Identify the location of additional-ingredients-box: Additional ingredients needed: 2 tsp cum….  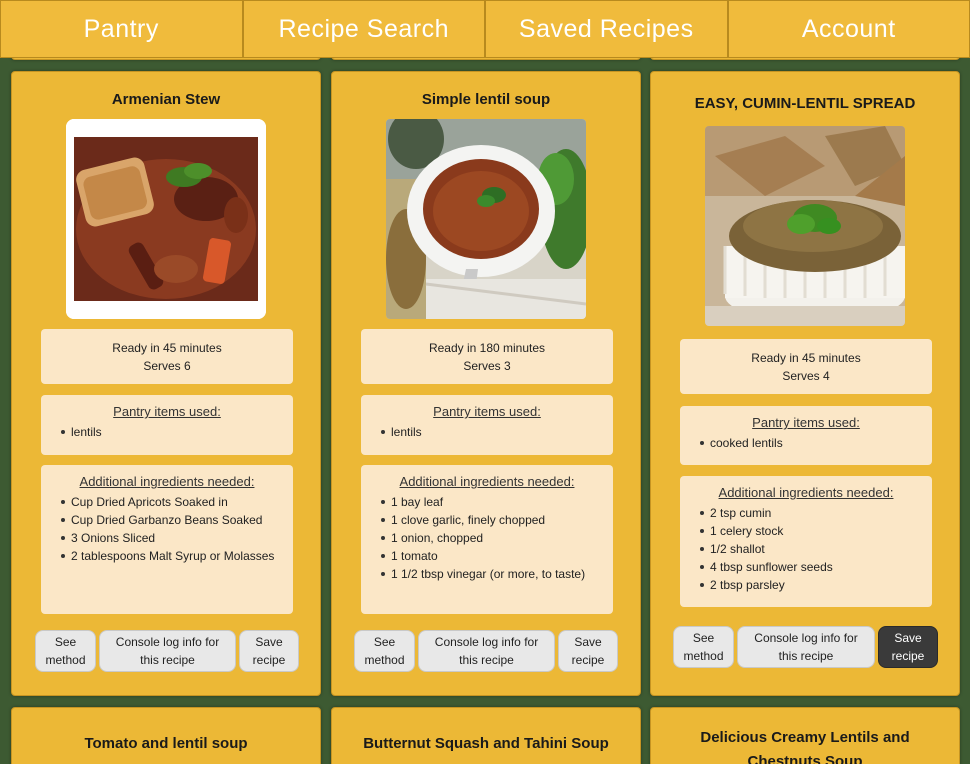
(806, 541).